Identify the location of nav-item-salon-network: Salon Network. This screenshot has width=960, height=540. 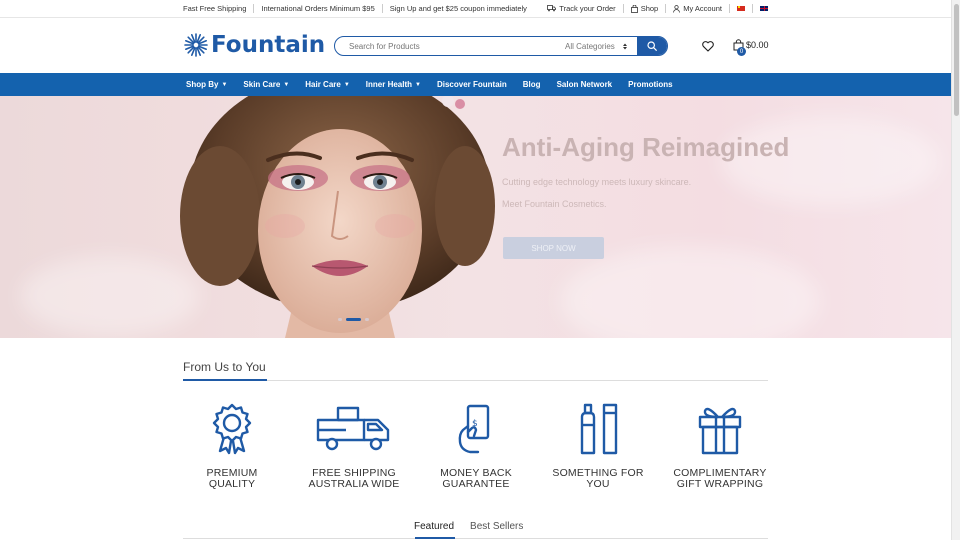
(585, 84).